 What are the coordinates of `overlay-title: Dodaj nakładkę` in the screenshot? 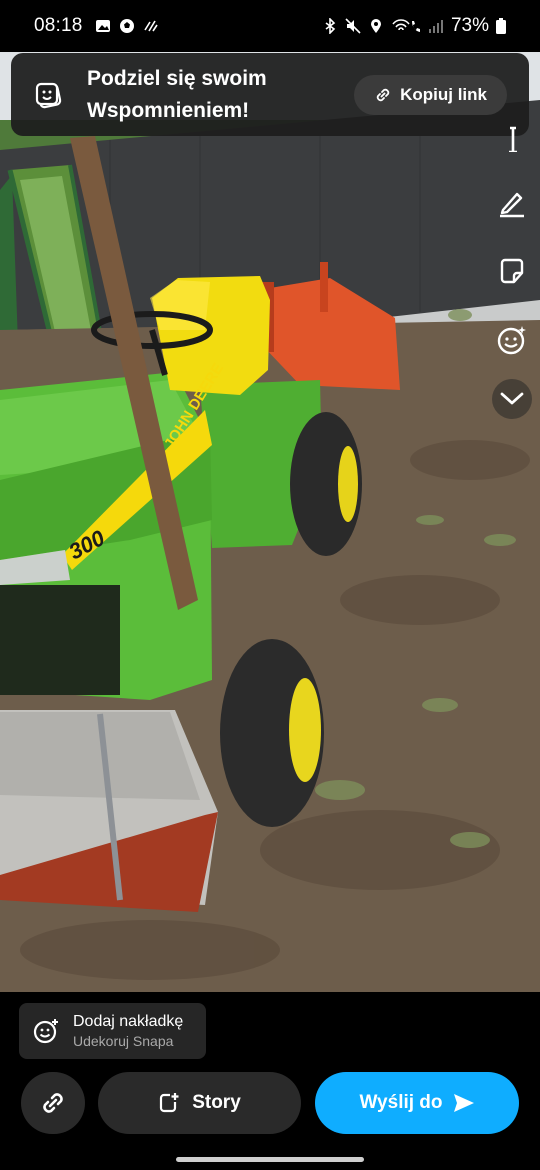 It's located at (128, 1021).